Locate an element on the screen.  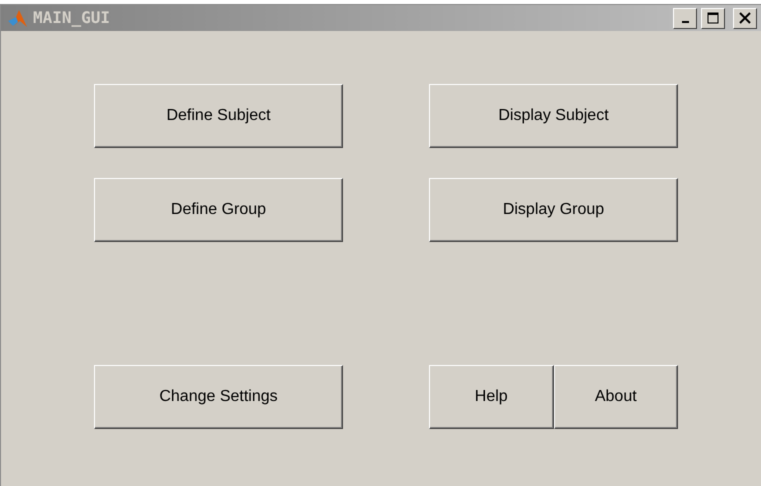
action-button: Help is located at coordinates (491, 397).